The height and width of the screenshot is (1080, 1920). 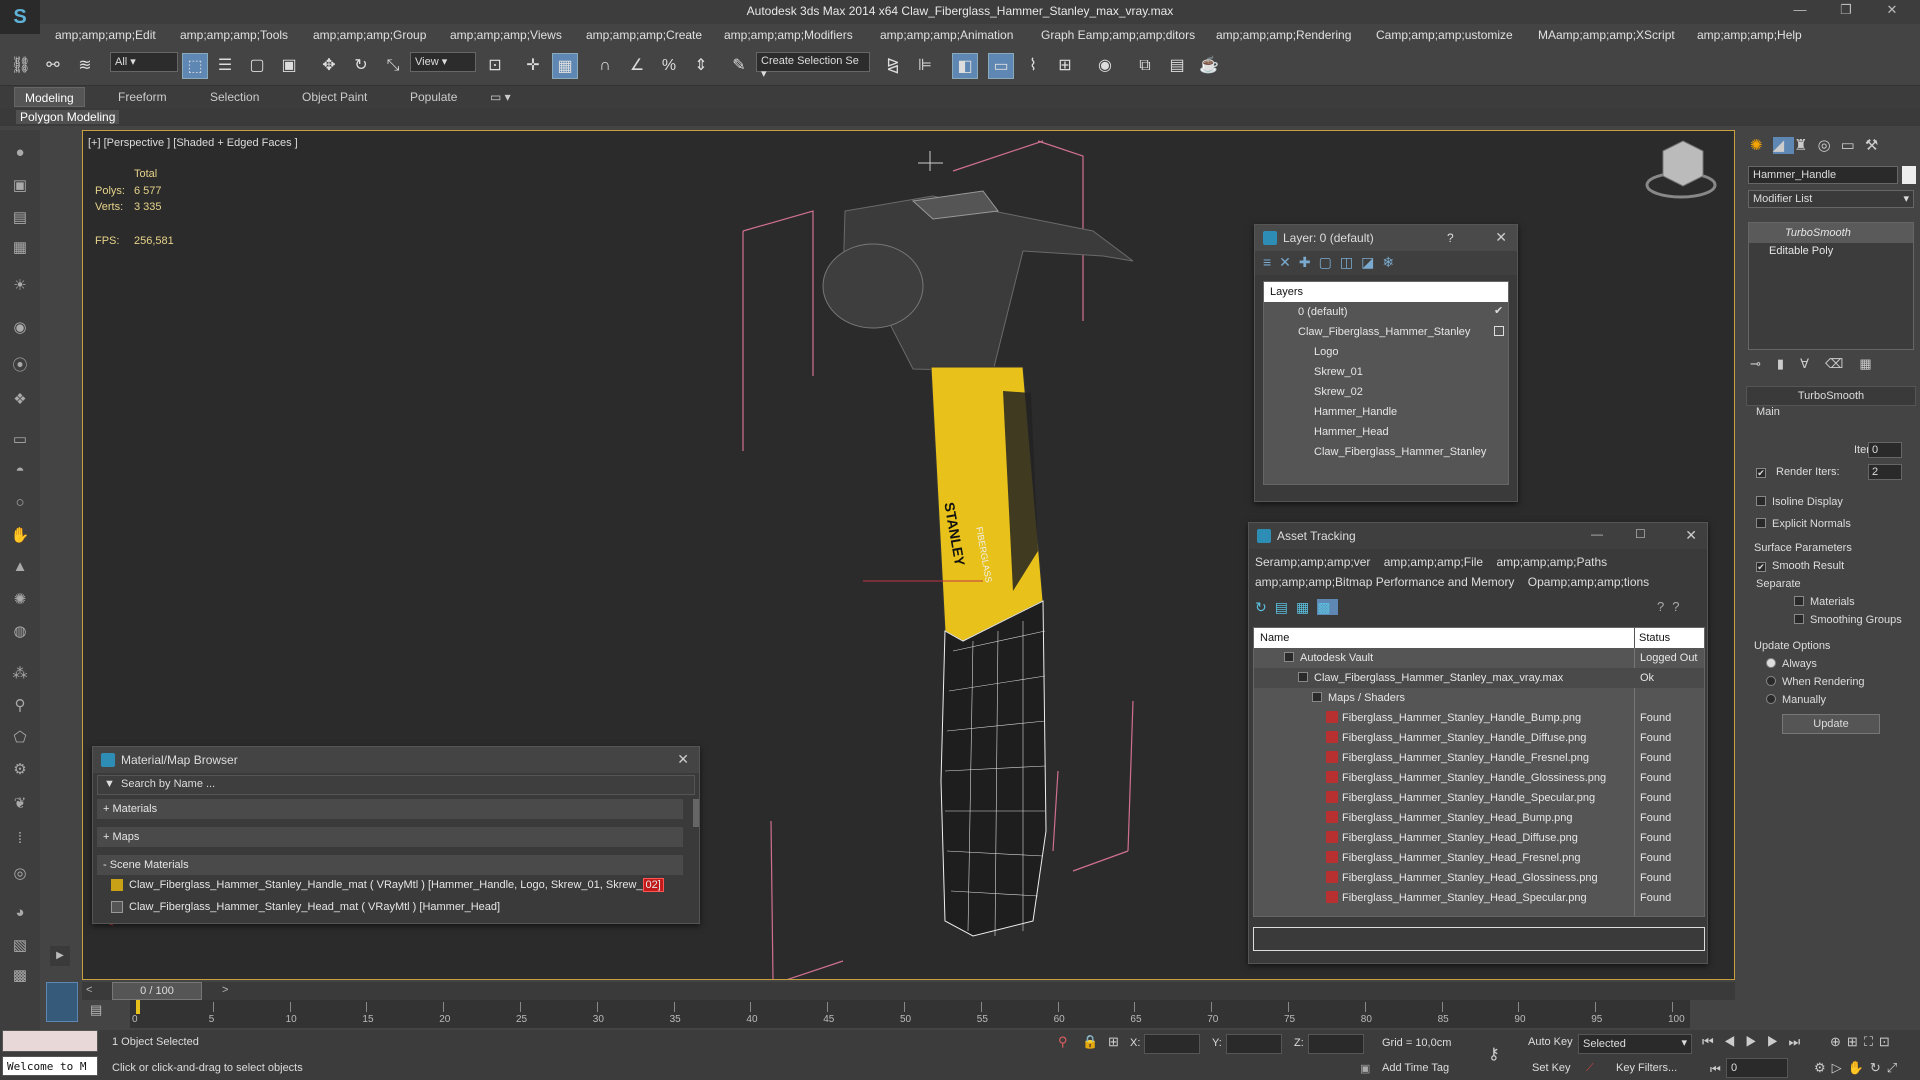 I want to click on show-end-result-icon: ▮, so click(x=1788, y=363).